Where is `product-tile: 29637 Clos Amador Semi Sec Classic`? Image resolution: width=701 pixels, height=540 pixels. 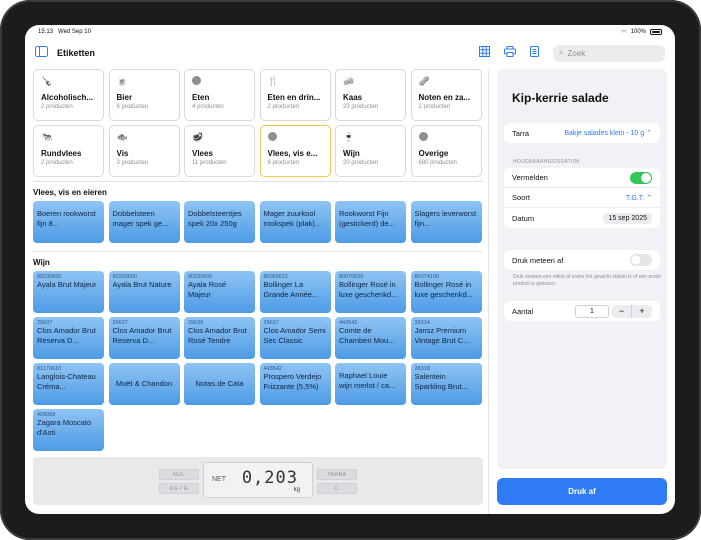
product-tile: 29637 Clos Amador Semi Sec Classic is located at coordinates (295, 338).